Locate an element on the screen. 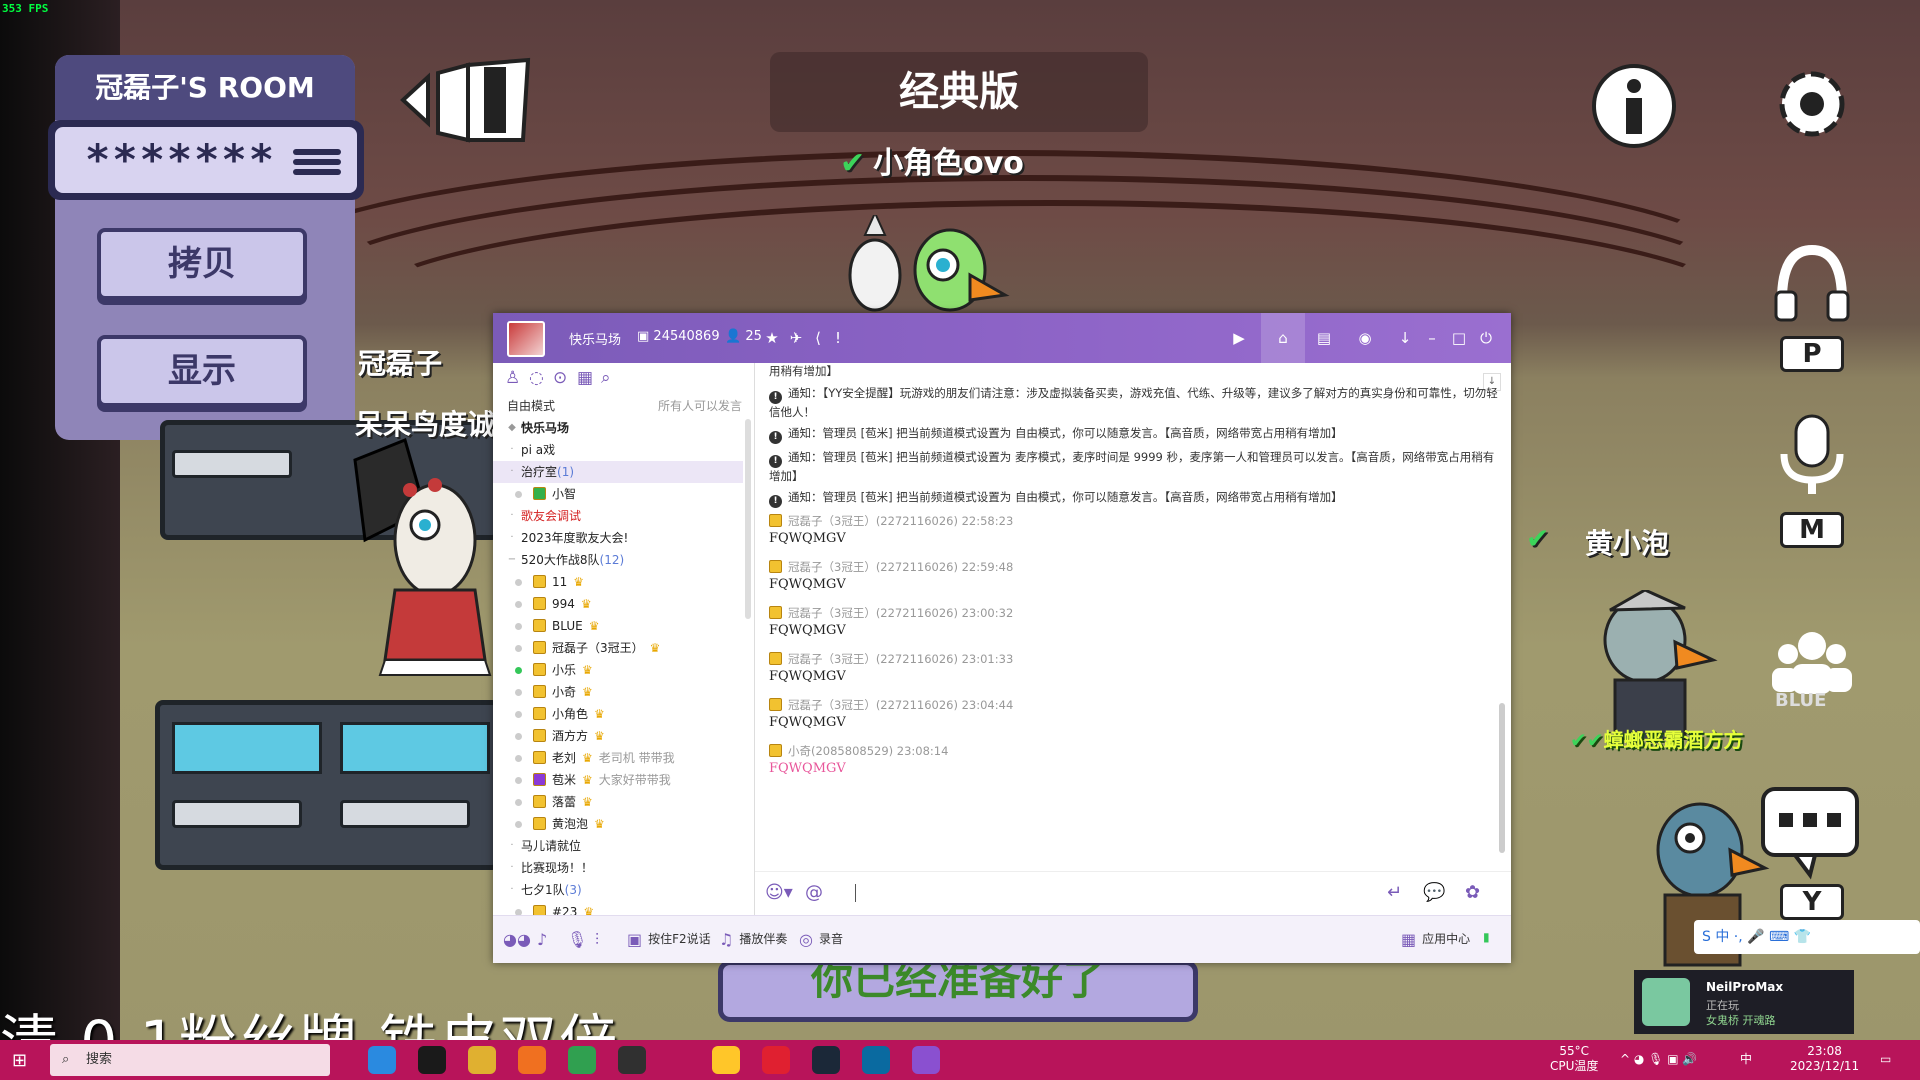 The width and height of the screenshot is (1920, 1080). expand-icon: ◆ is located at coordinates (512, 428).